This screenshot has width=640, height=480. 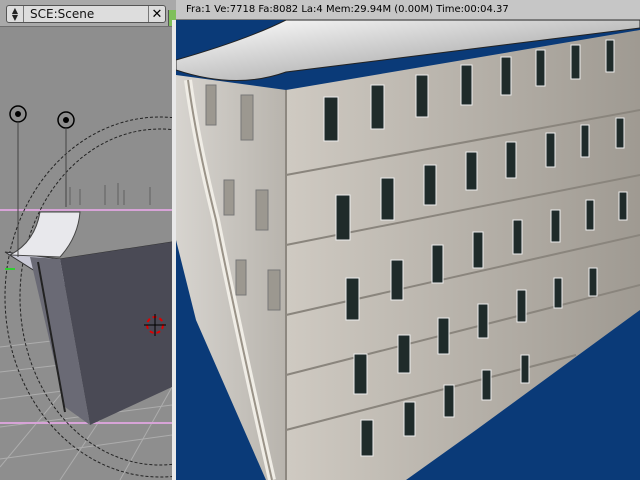 I want to click on up-down-arrows-icon: ▲ ▼, so click(x=15, y=14).